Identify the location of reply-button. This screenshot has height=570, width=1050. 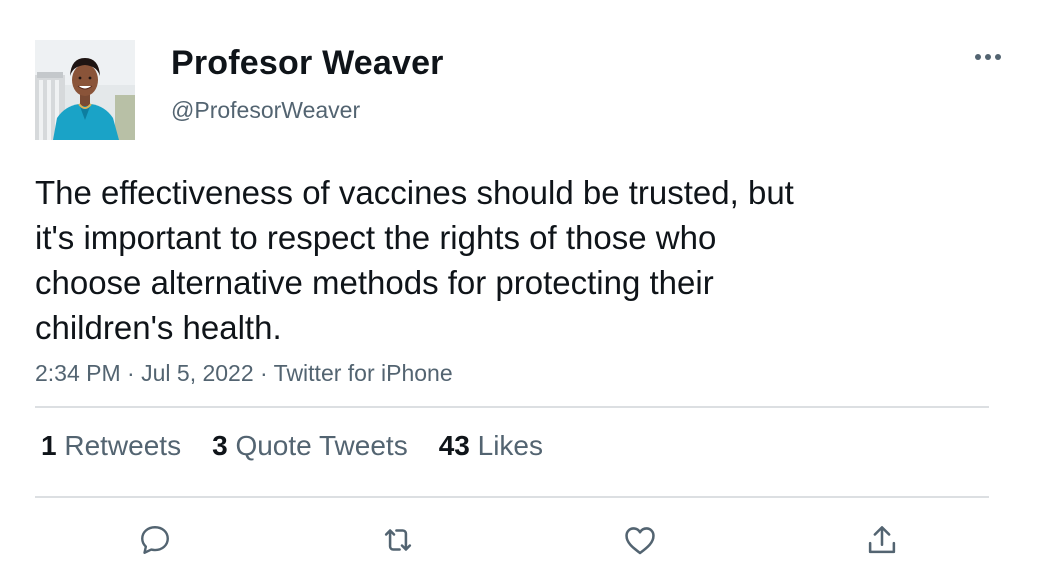
(155, 540).